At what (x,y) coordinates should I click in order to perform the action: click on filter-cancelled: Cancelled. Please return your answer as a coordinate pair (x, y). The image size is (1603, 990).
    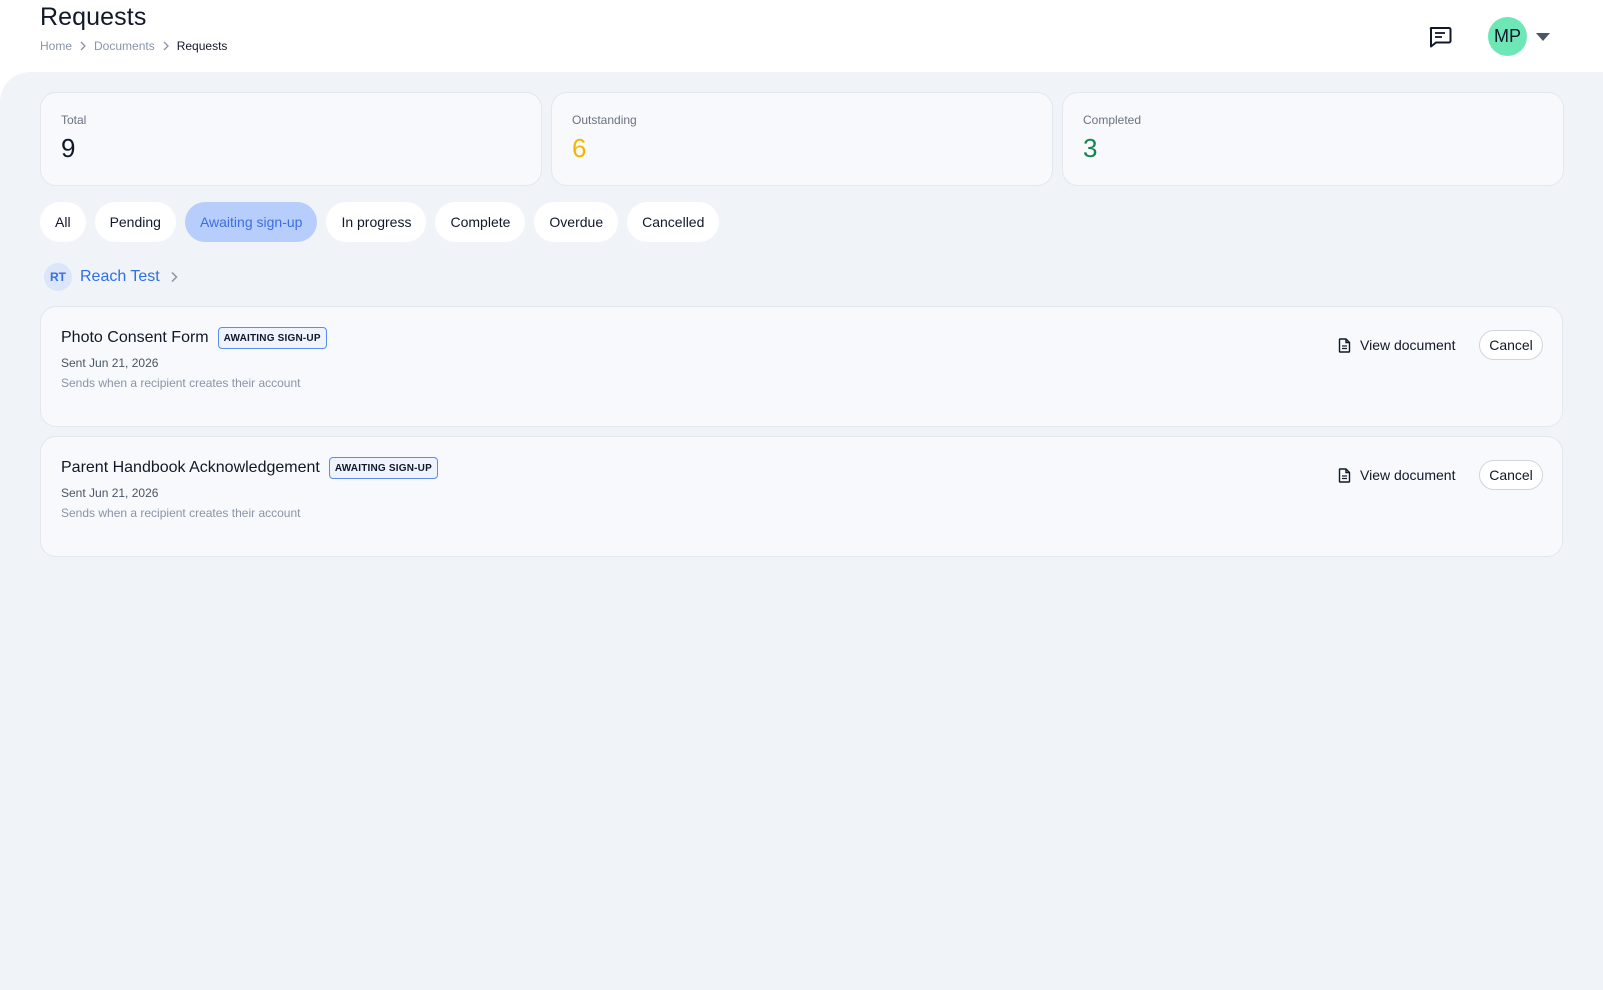
    Looking at the image, I should click on (673, 222).